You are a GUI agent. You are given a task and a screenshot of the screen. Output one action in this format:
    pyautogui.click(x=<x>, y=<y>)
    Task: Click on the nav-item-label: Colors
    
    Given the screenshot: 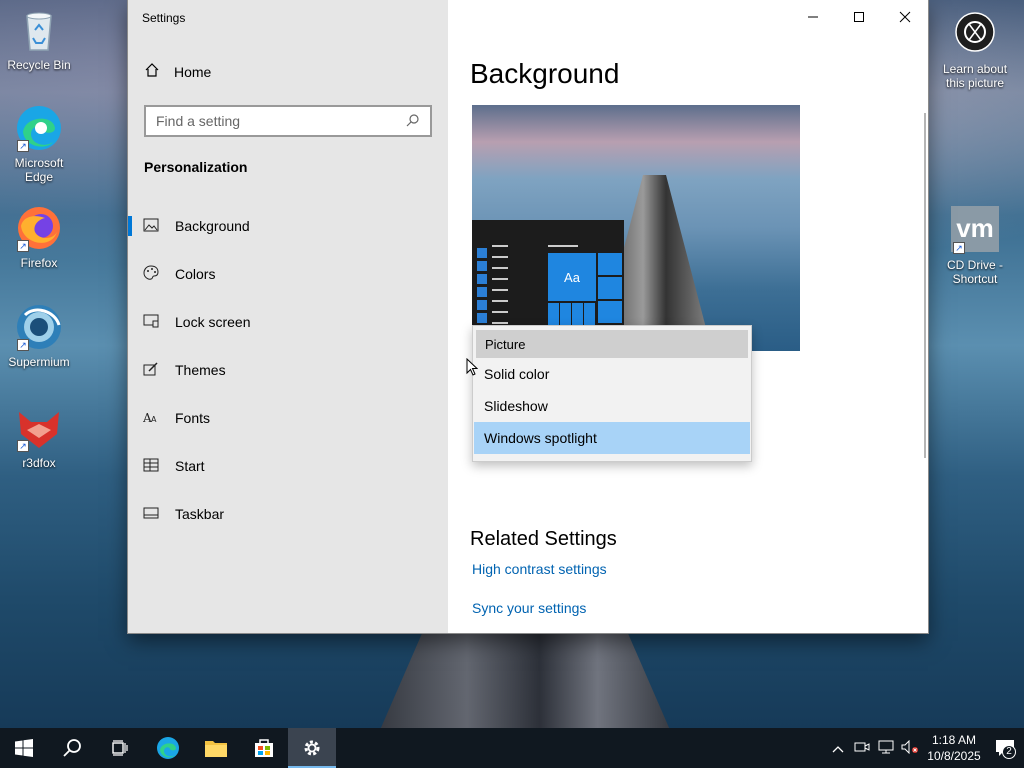 What is the action you would take?
    pyautogui.click(x=195, y=274)
    